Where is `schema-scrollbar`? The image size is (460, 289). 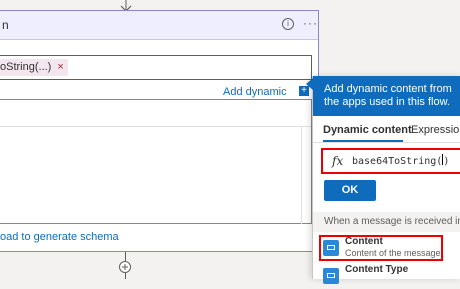 schema-scrollbar is located at coordinates (306, 175).